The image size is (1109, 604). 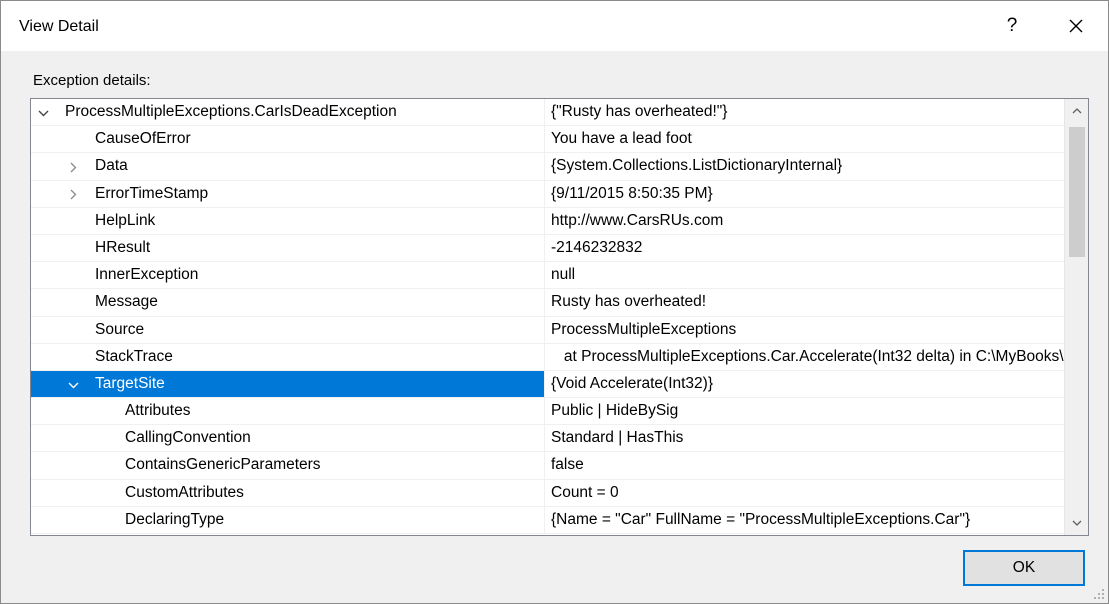 What do you see at coordinates (126, 302) in the screenshot?
I see `row-name: Message` at bounding box center [126, 302].